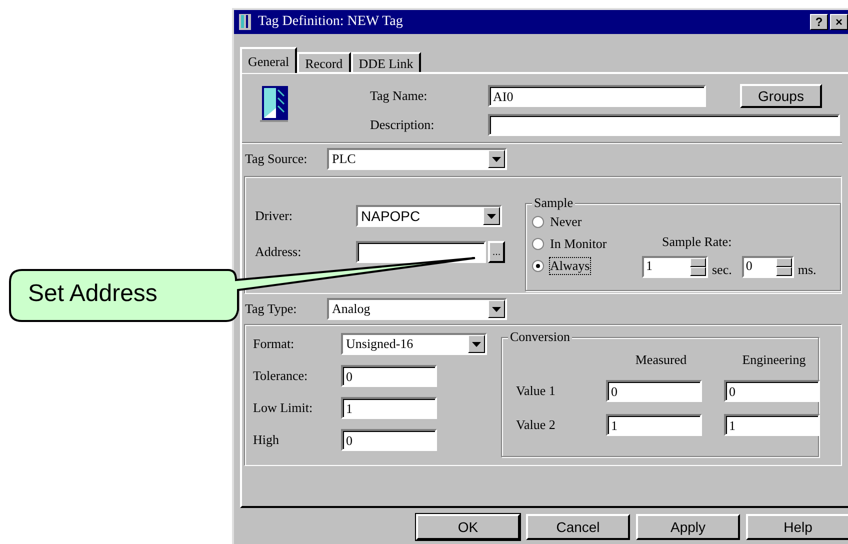 The height and width of the screenshot is (544, 848). Describe the element at coordinates (722, 270) in the screenshot. I see `unit-label: sec.` at that location.